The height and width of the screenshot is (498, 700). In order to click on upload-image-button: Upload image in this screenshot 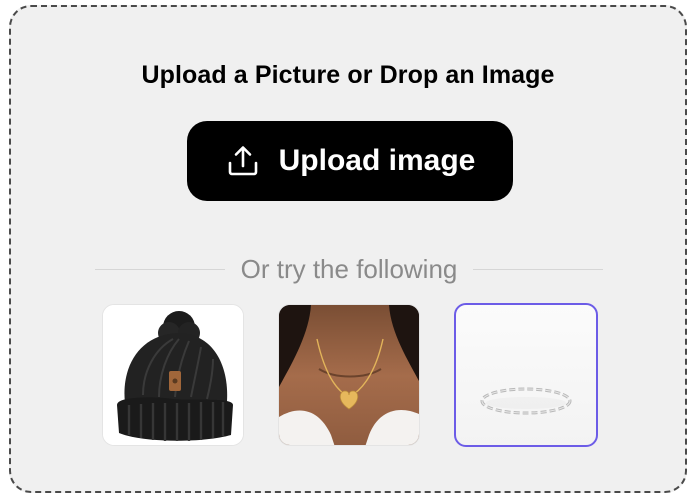, I will do `click(350, 161)`.